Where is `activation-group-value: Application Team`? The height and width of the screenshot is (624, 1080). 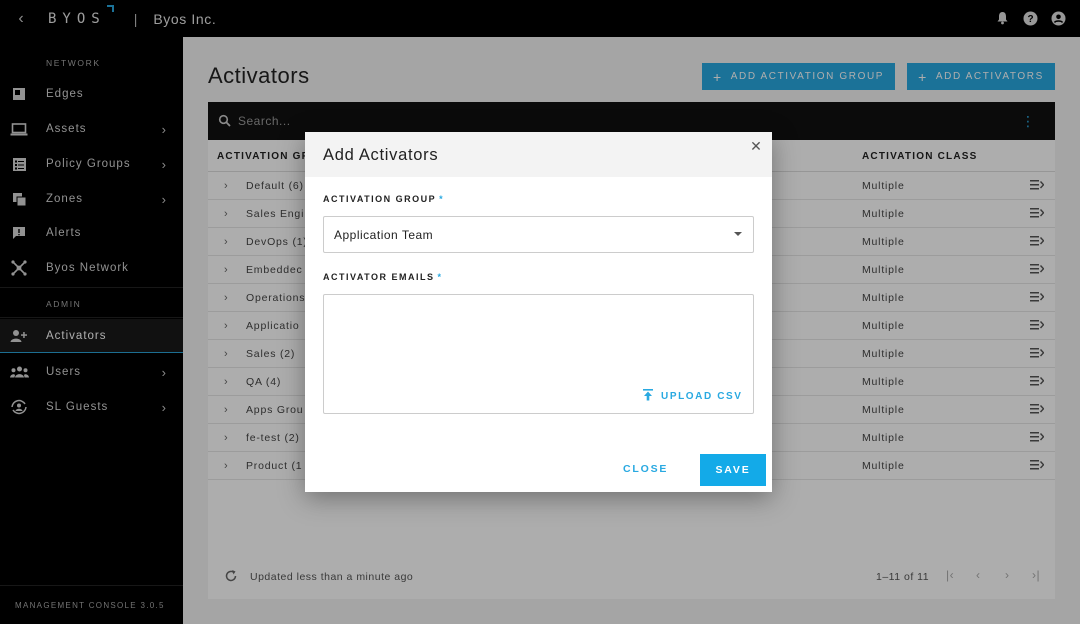
activation-group-value: Application Team is located at coordinates (384, 235).